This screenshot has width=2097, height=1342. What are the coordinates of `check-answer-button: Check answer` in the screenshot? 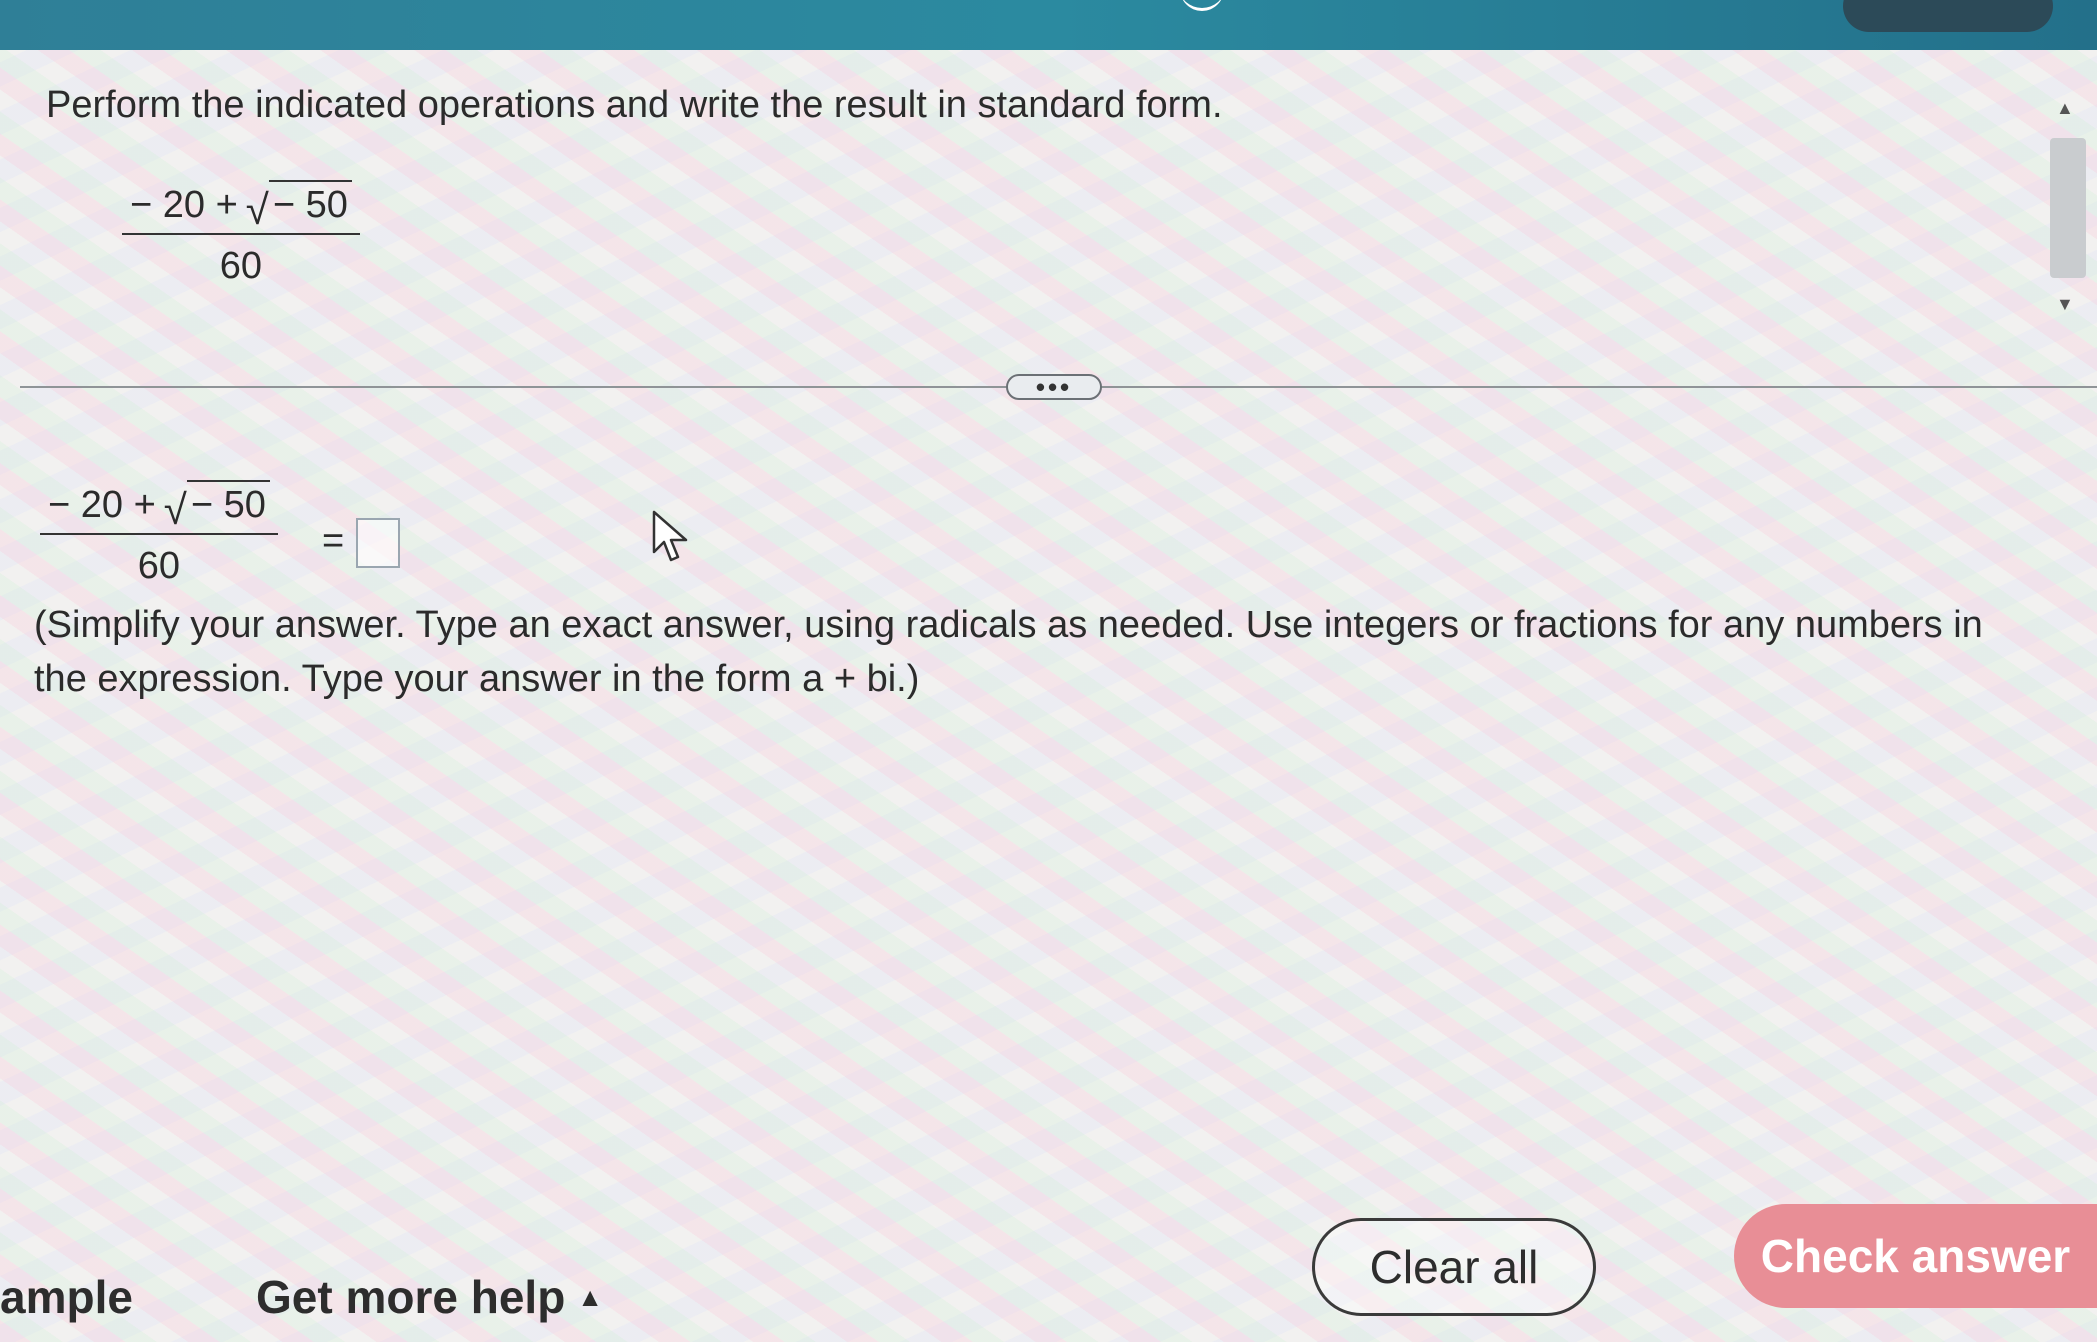 It's located at (1915, 1256).